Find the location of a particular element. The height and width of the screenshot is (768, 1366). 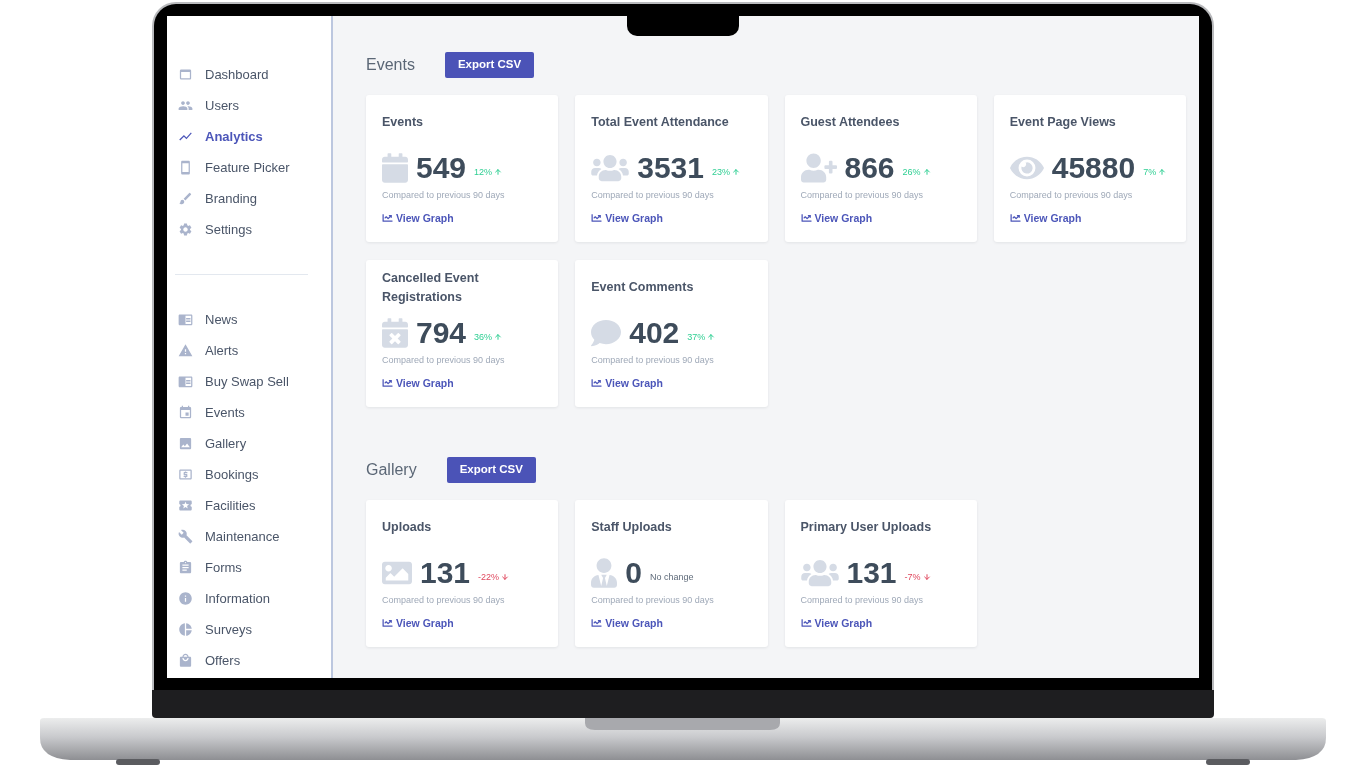

change-text: 7% is located at coordinates (1150, 172).